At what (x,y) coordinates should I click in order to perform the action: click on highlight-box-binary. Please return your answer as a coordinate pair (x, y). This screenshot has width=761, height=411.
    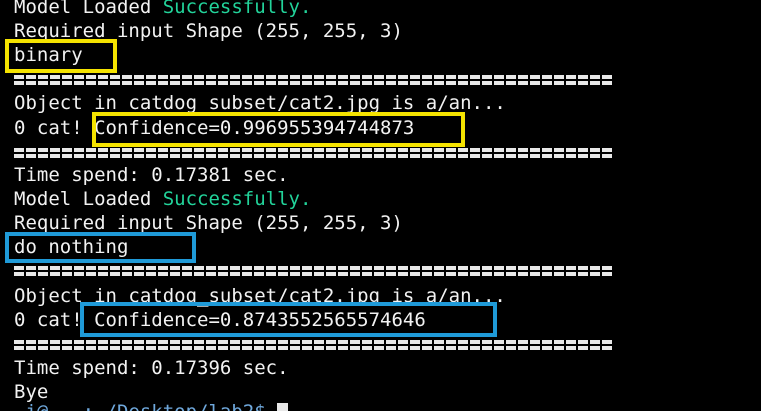
    Looking at the image, I should click on (61, 56).